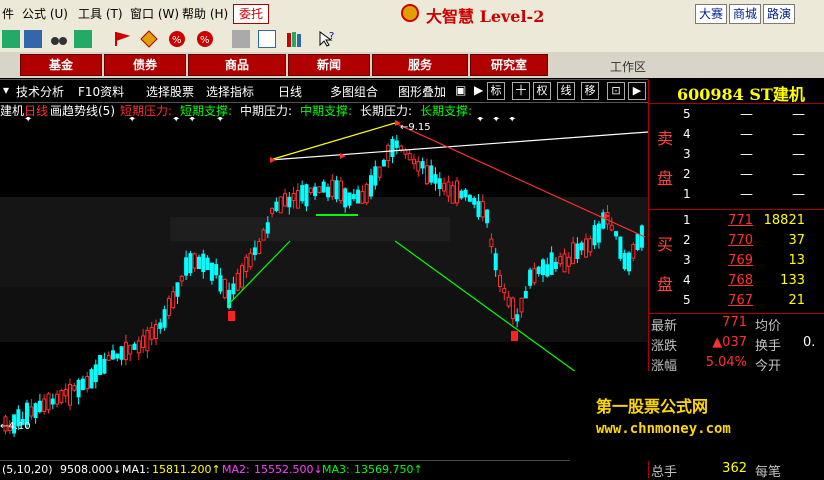 The width and height of the screenshot is (824, 480). What do you see at coordinates (728, 300) in the screenshot?
I see `book-price: 767` at bounding box center [728, 300].